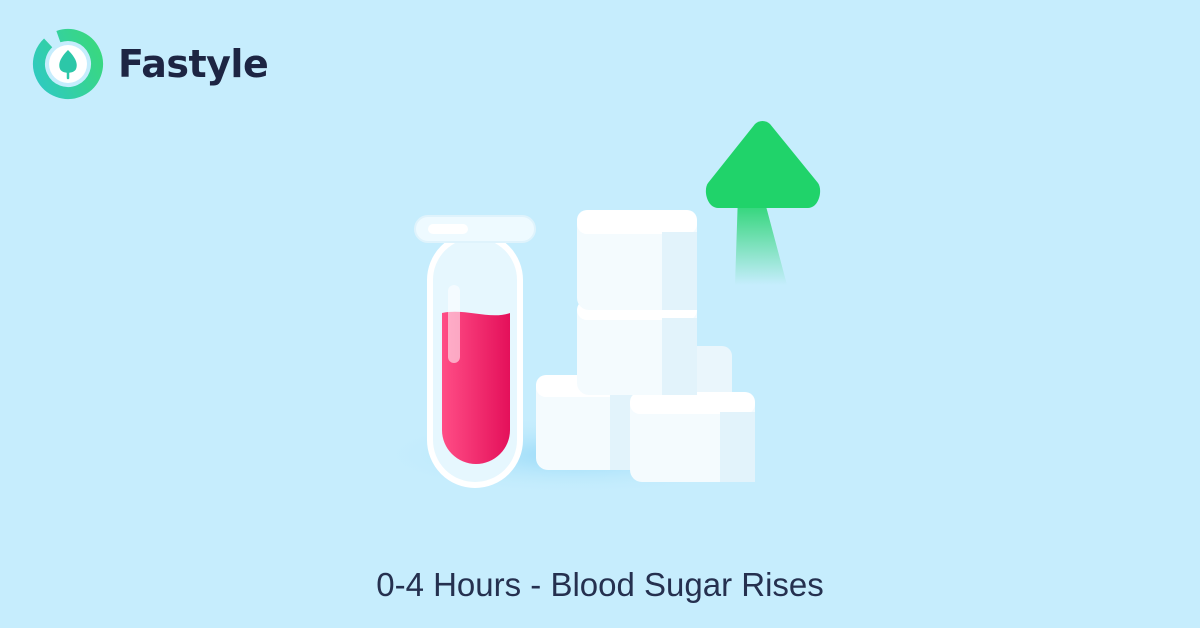  What do you see at coordinates (68, 64) in the screenshot?
I see `leaf-ring-icon` at bounding box center [68, 64].